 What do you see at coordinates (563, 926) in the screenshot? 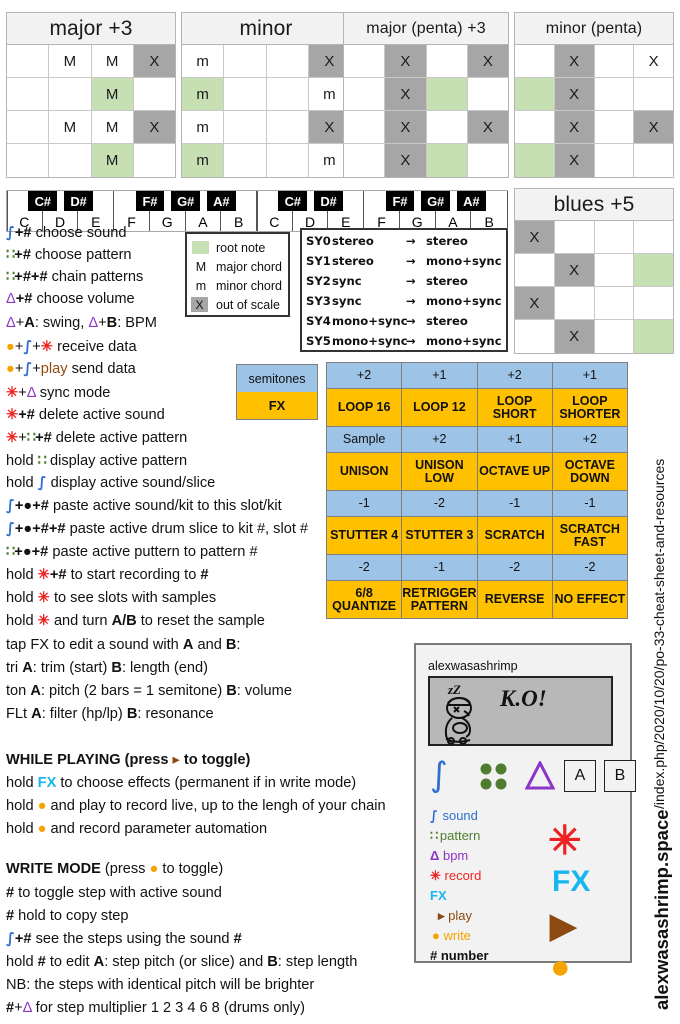
I see `big-play-triangle: ▶` at bounding box center [563, 926].